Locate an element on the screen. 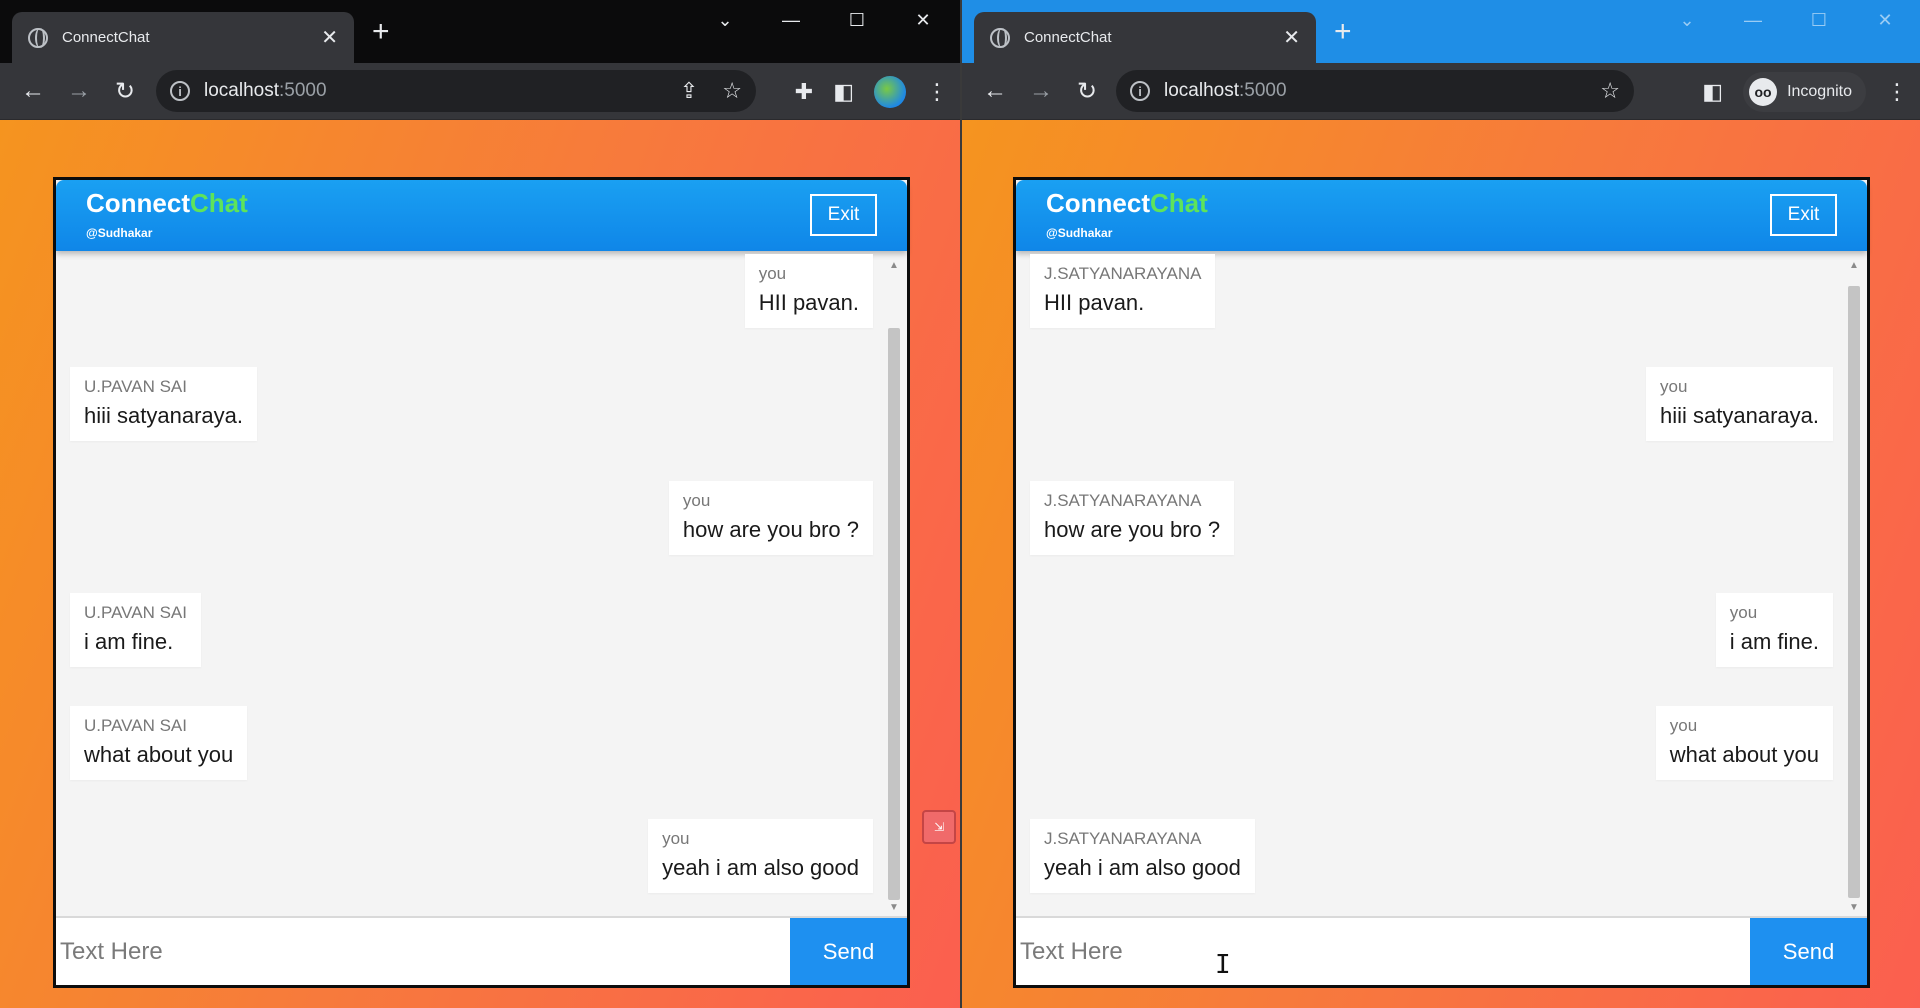 This screenshot has width=1920, height=1008. incognito-badge: oo Incognito is located at coordinates (1804, 91).